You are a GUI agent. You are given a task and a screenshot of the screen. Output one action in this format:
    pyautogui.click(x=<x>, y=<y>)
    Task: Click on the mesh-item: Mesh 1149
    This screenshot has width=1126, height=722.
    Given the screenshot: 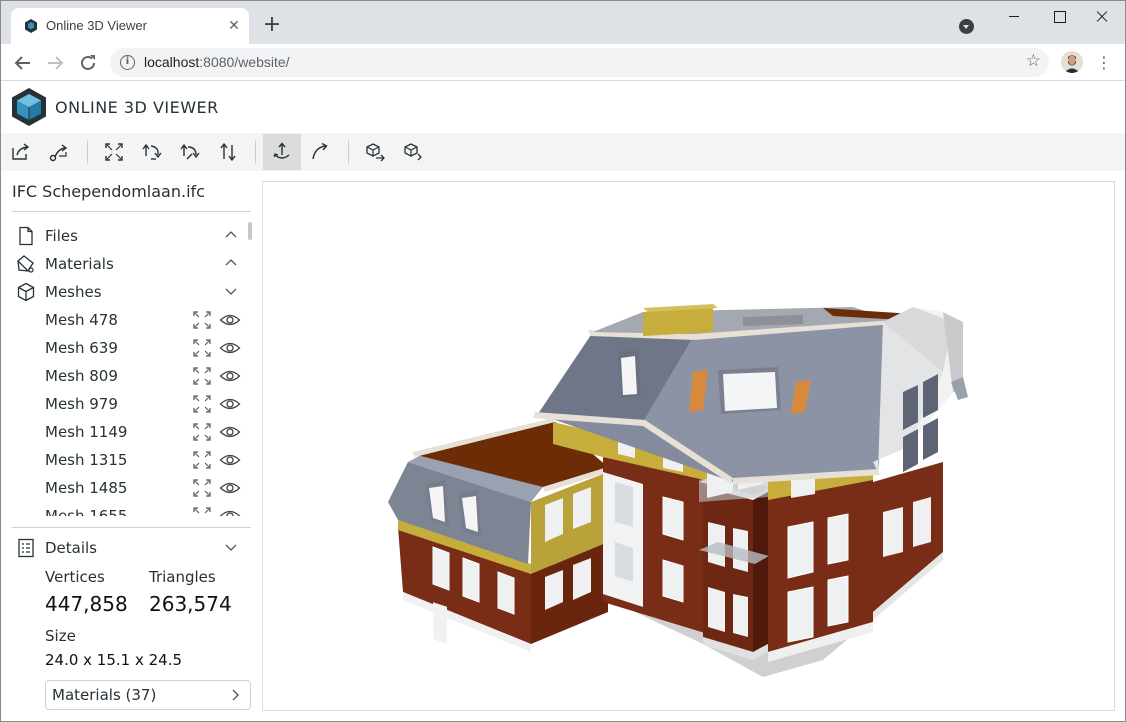 What is the action you would take?
    pyautogui.click(x=130, y=432)
    